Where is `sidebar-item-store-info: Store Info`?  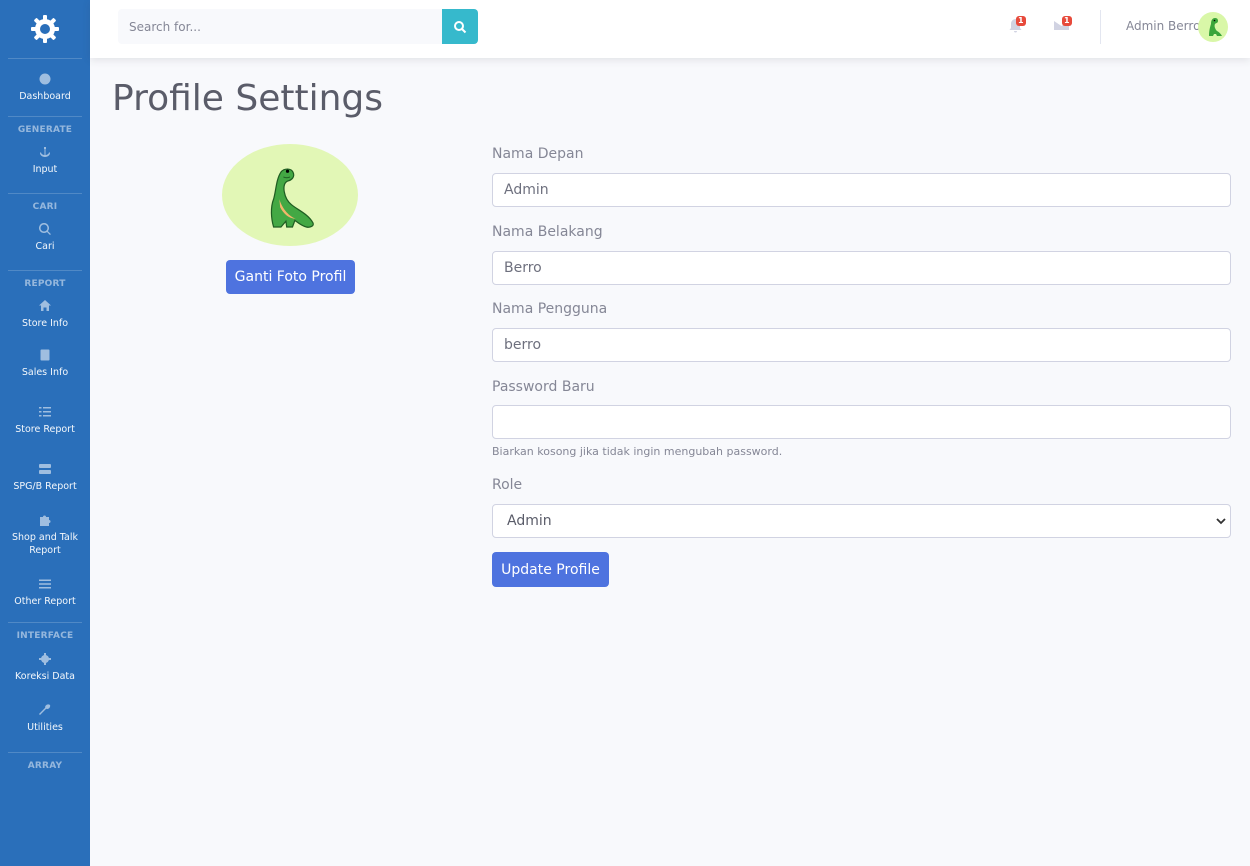
sidebar-item-store-info: Store Info is located at coordinates (45, 314).